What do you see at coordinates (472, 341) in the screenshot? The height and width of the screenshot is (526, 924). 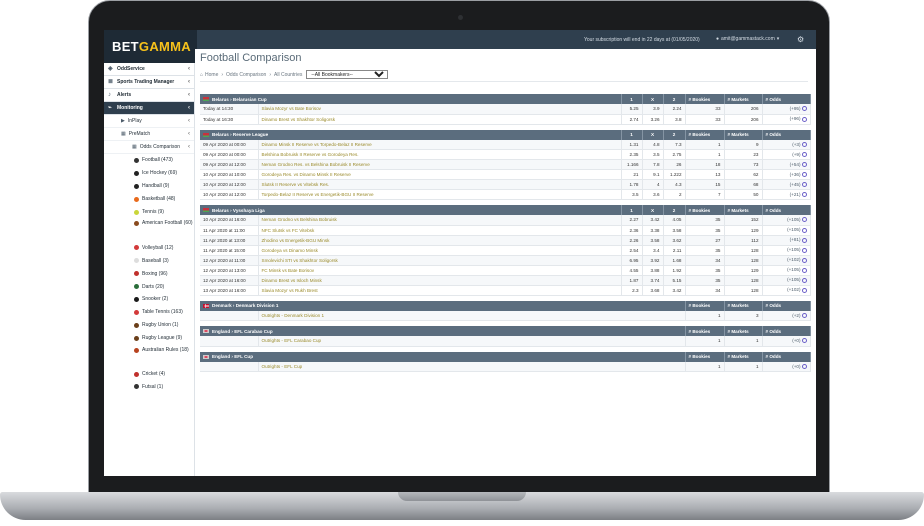 I see `match-link: Outrights - EFL Carabao Cup` at bounding box center [472, 341].